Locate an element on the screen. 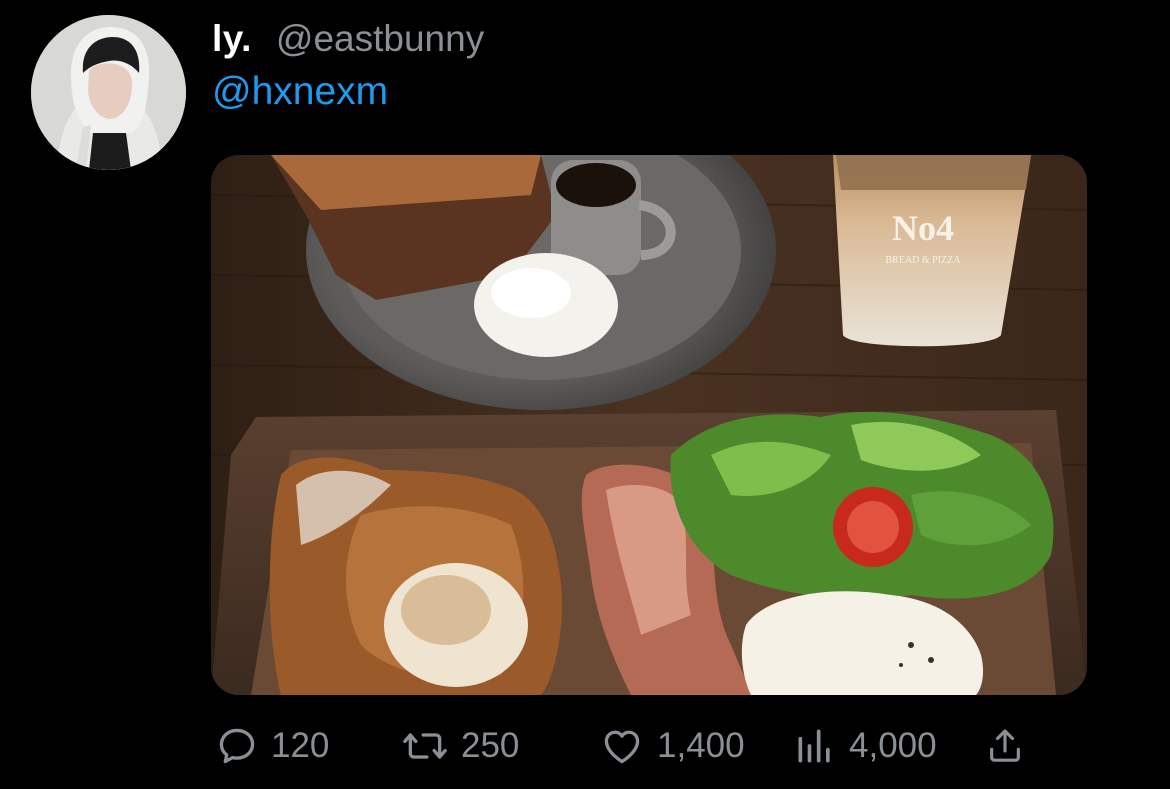 This screenshot has height=789, width=1170. reply-button: 120 is located at coordinates (272, 746).